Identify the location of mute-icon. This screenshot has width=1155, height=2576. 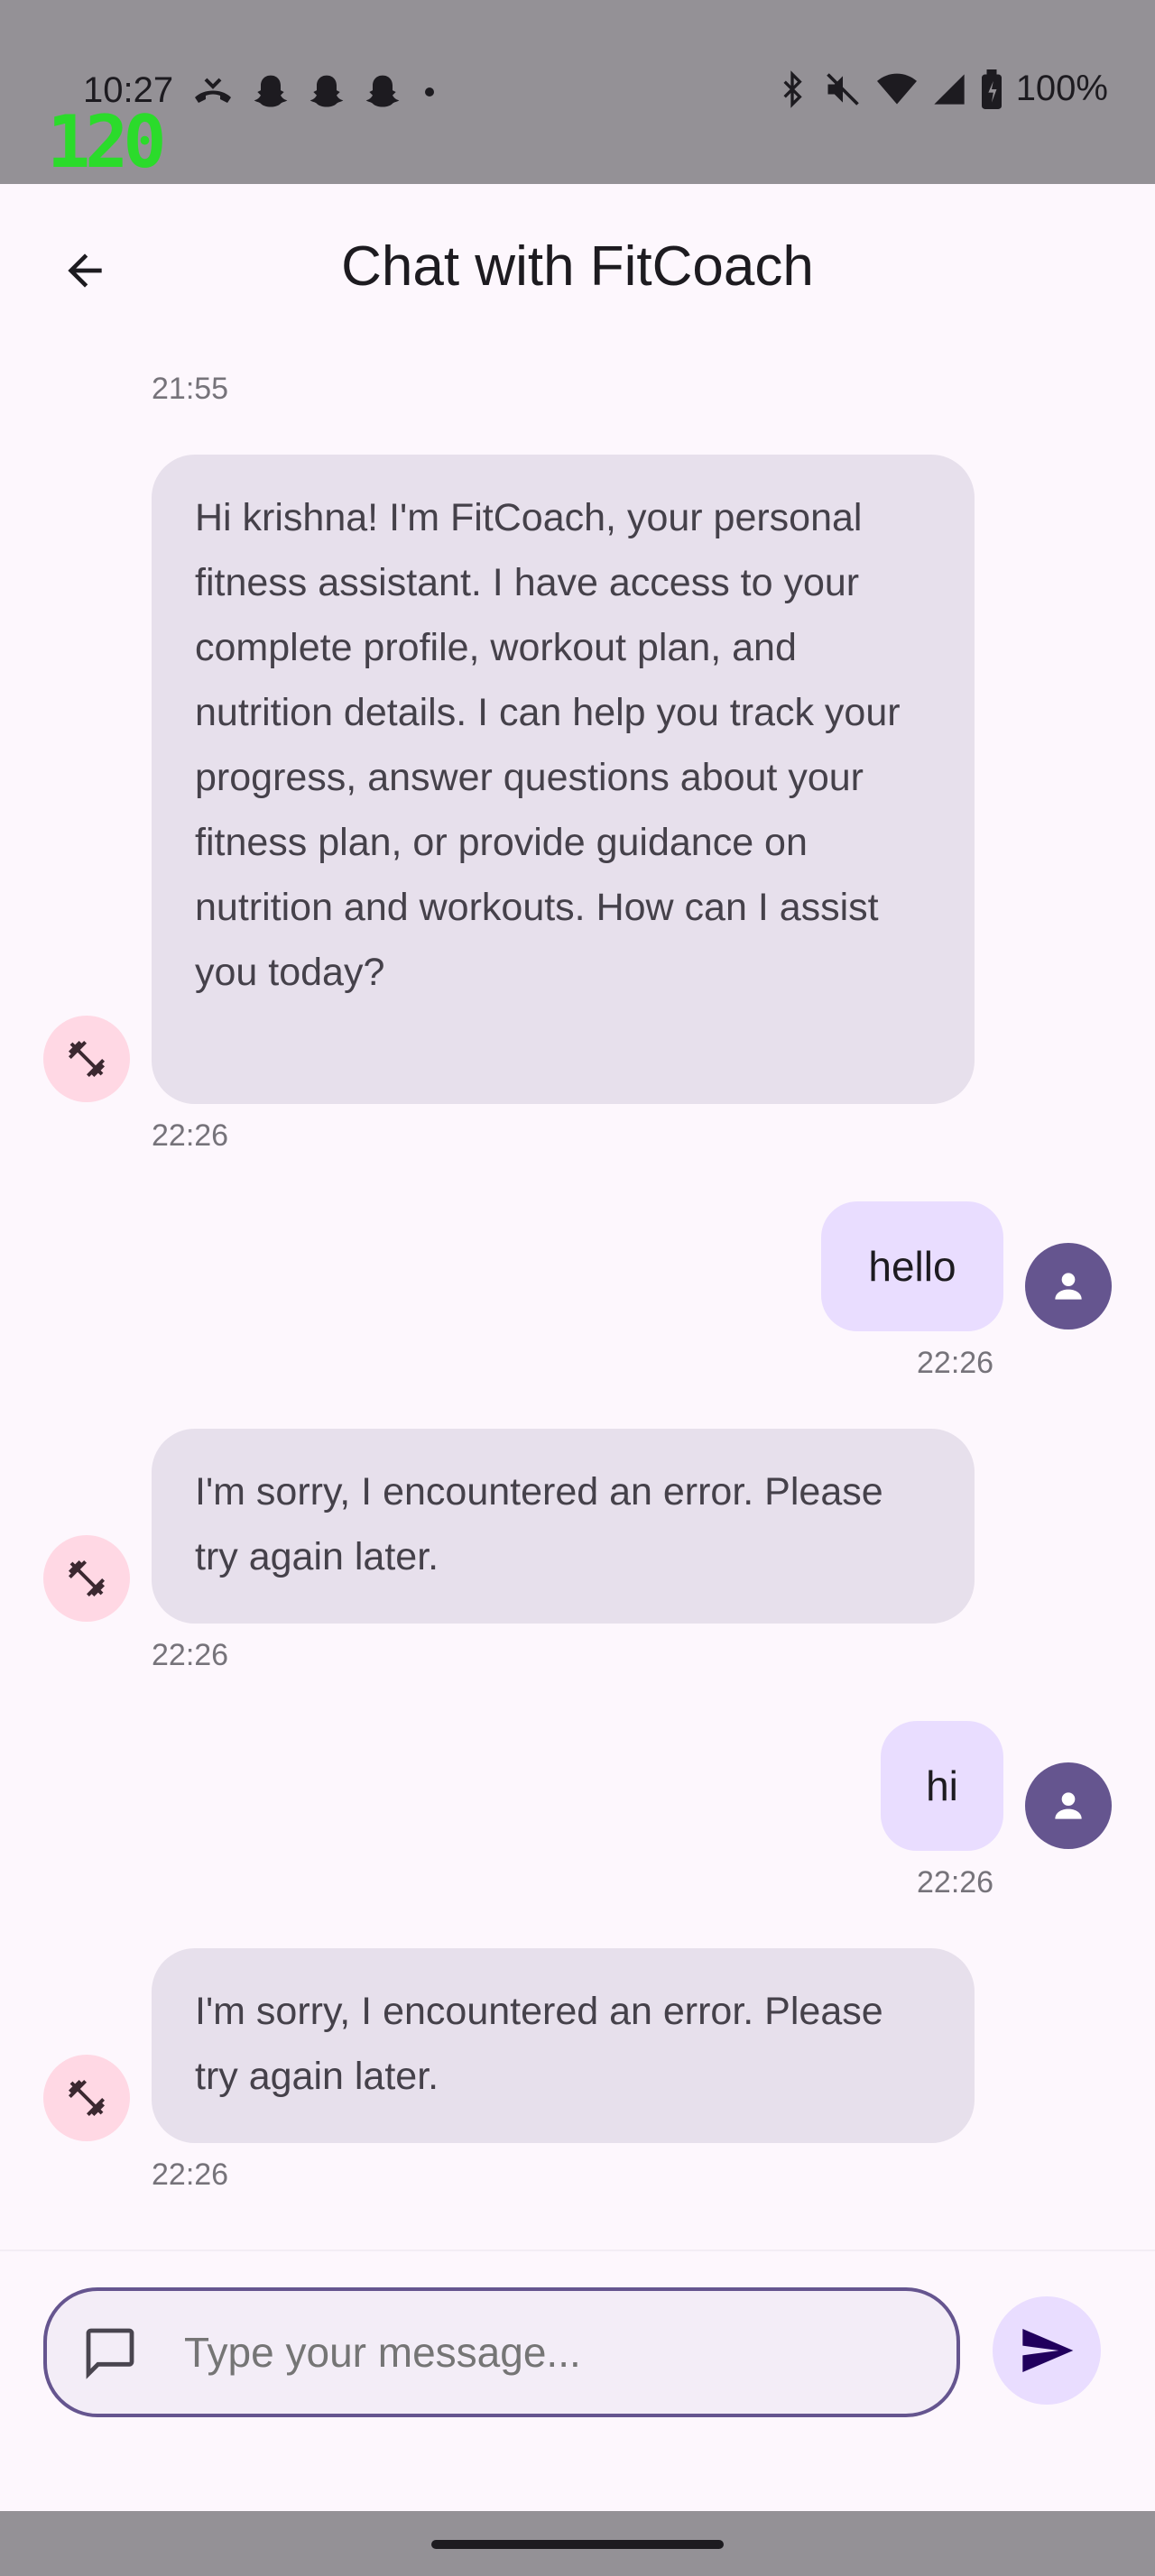
(842, 89).